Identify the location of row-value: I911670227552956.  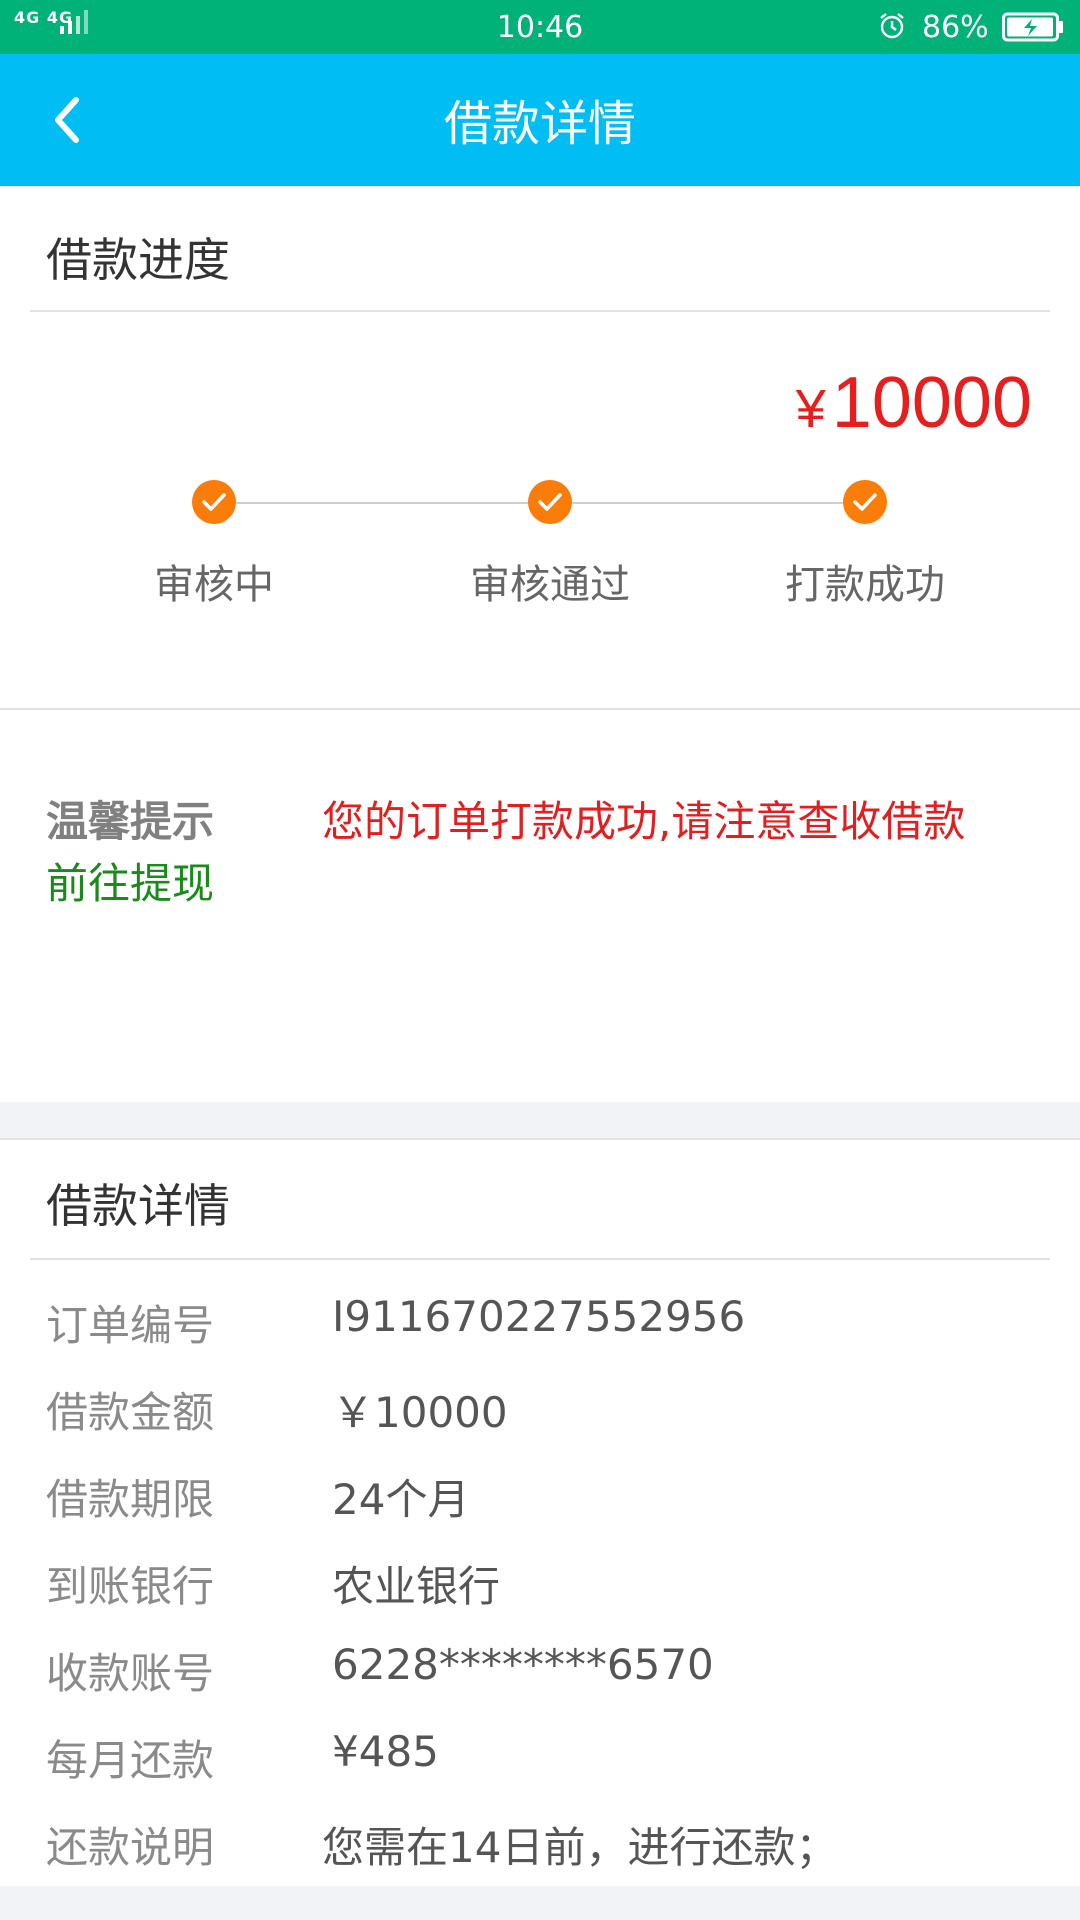
(539, 1316).